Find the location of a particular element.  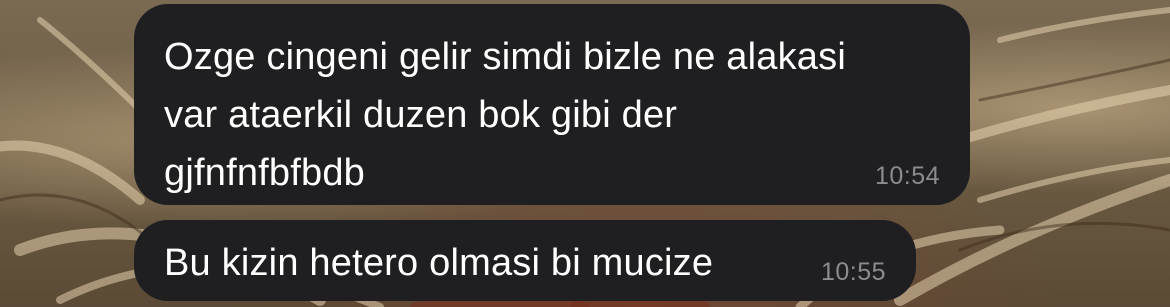

message-text: Bu kizin hetero olmasi bi mucize is located at coordinates (439, 263).